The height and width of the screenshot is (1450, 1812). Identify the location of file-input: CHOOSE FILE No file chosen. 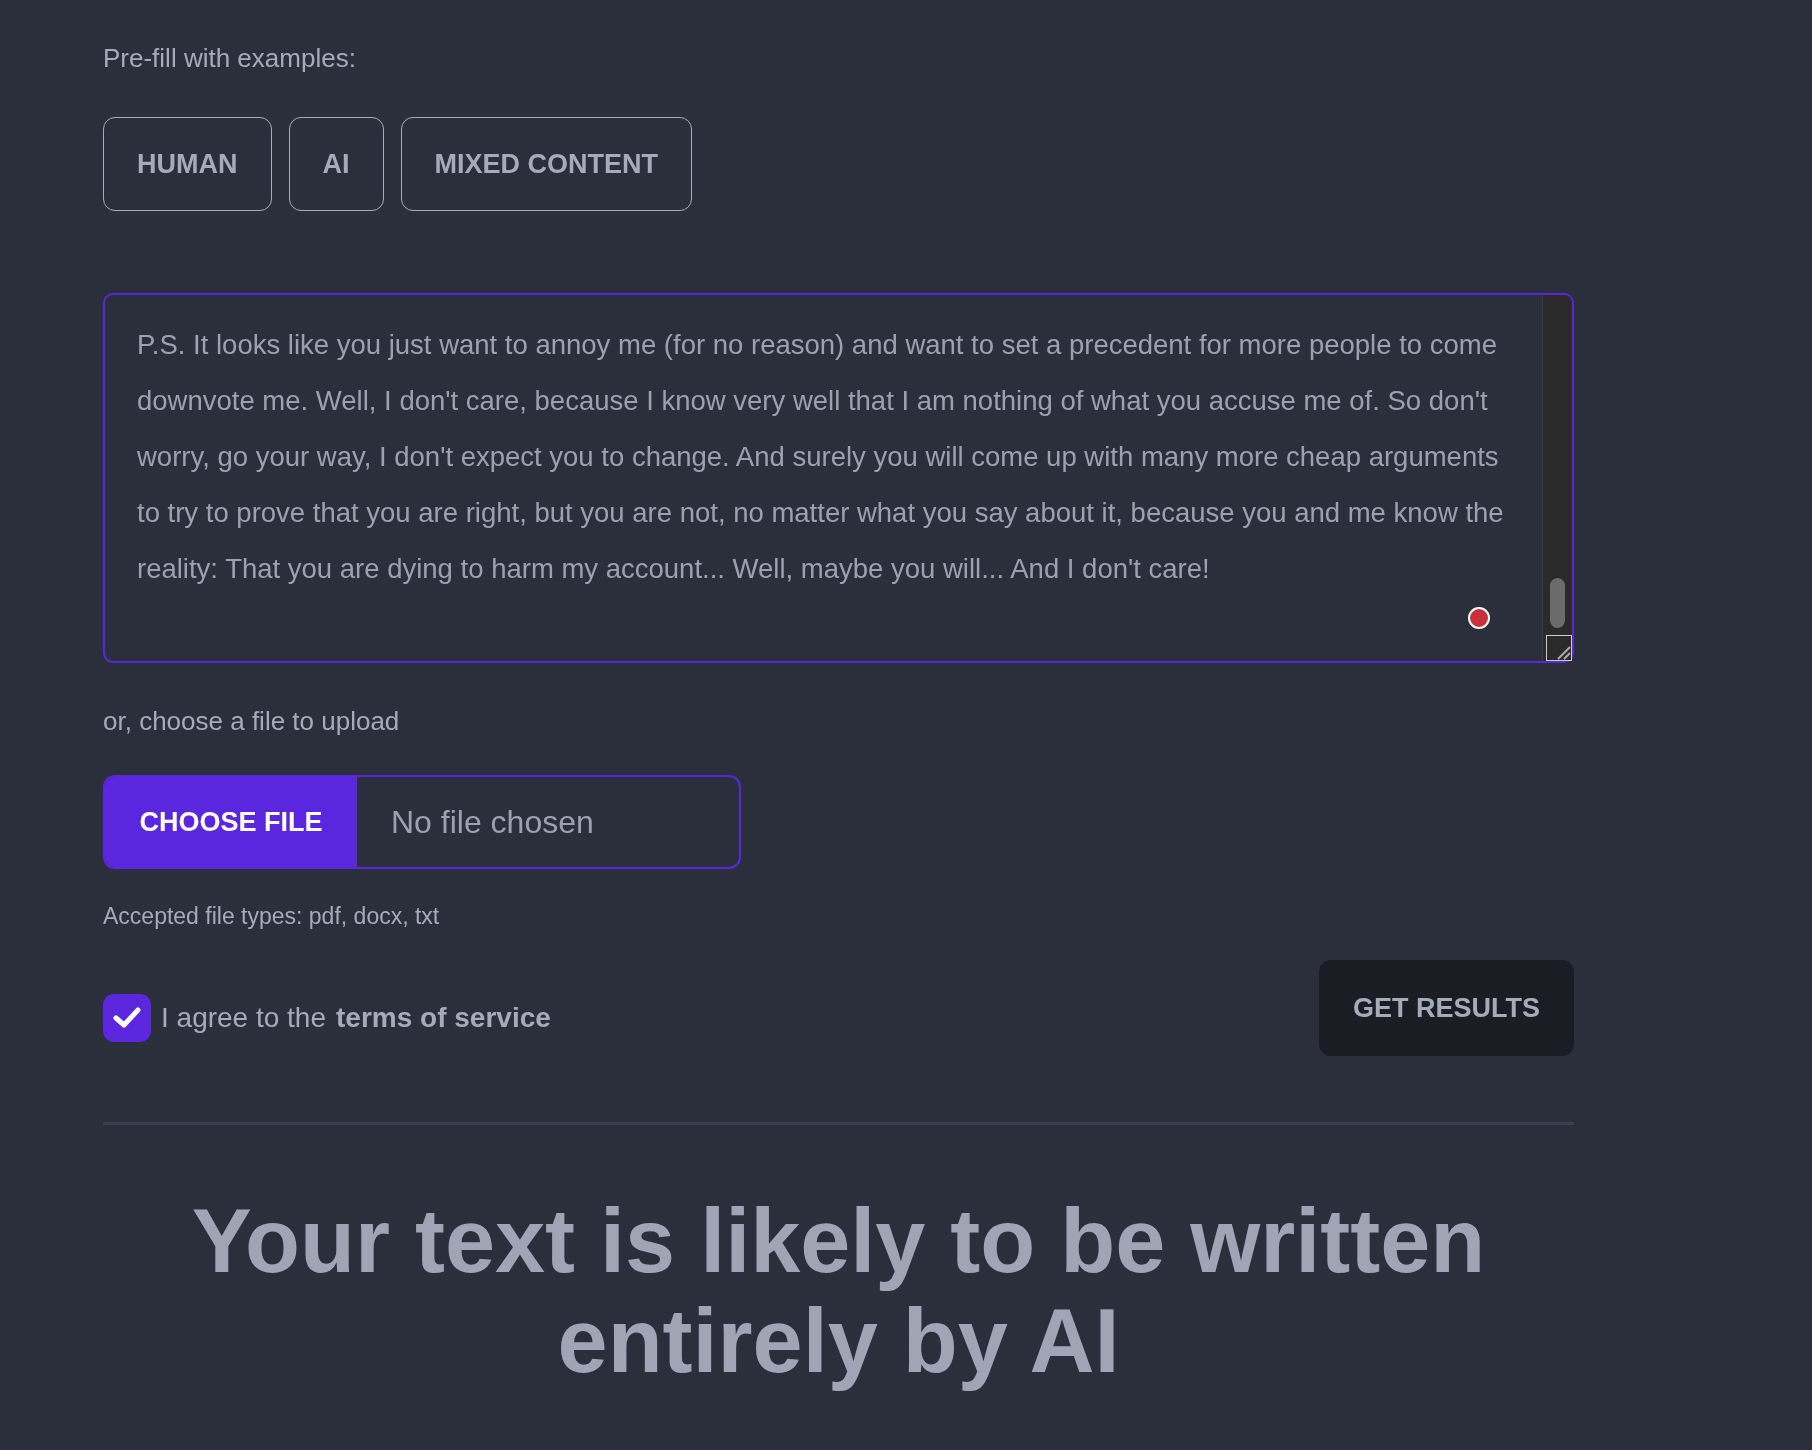
(422, 822).